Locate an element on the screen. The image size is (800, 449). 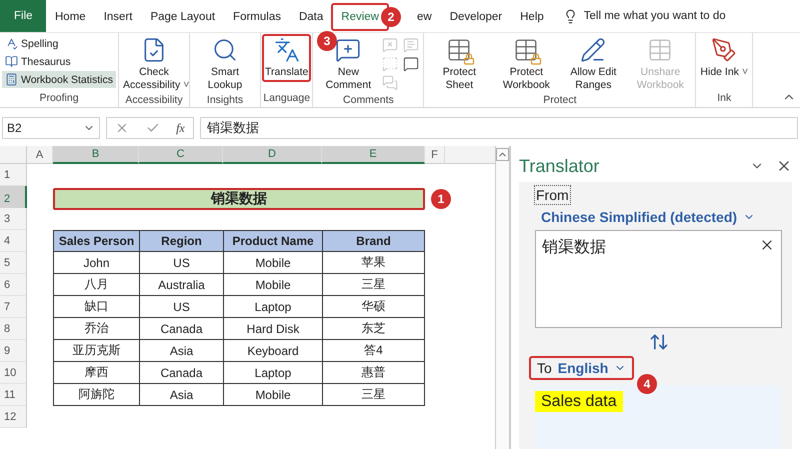
ribbon-command: Check Accessibility ˅ is located at coordinates (154, 64).